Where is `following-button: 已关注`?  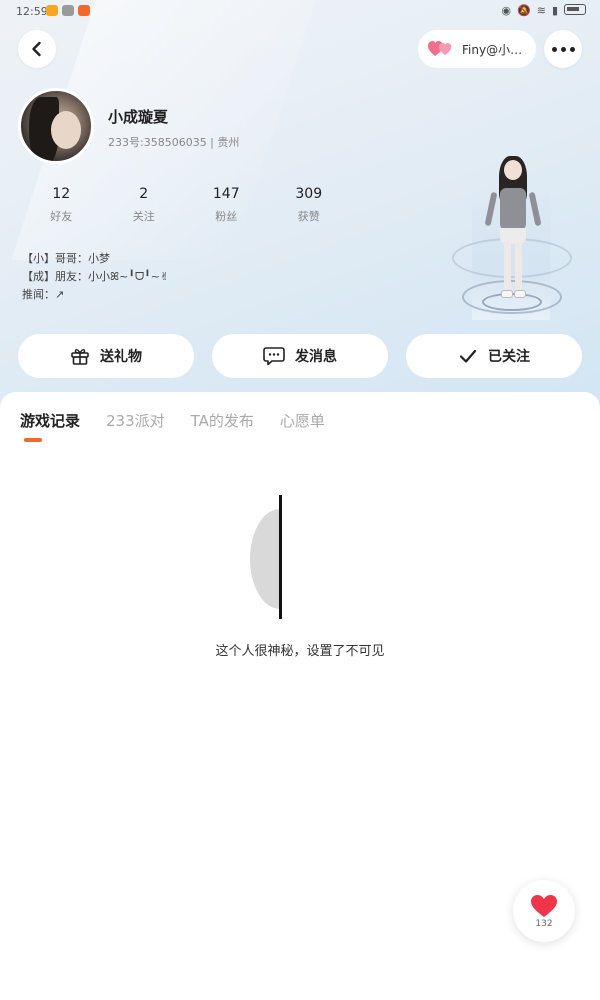 following-button: 已关注 is located at coordinates (494, 356).